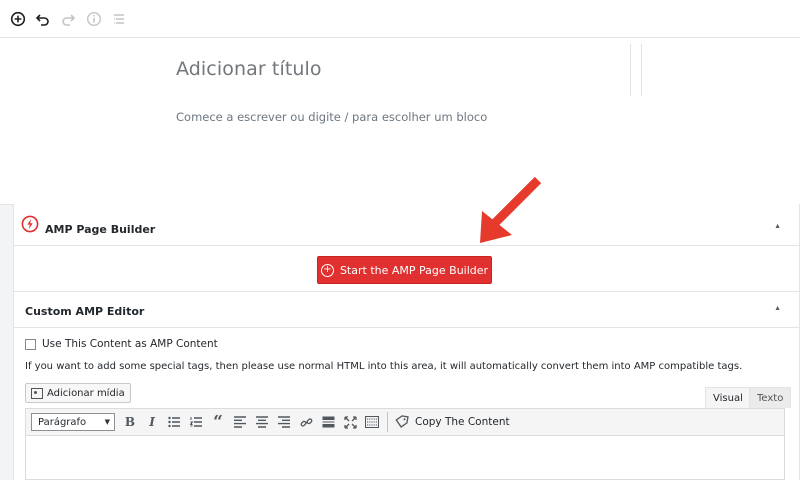 This screenshot has height=480, width=800. I want to click on fullscreen-icon, so click(350, 422).